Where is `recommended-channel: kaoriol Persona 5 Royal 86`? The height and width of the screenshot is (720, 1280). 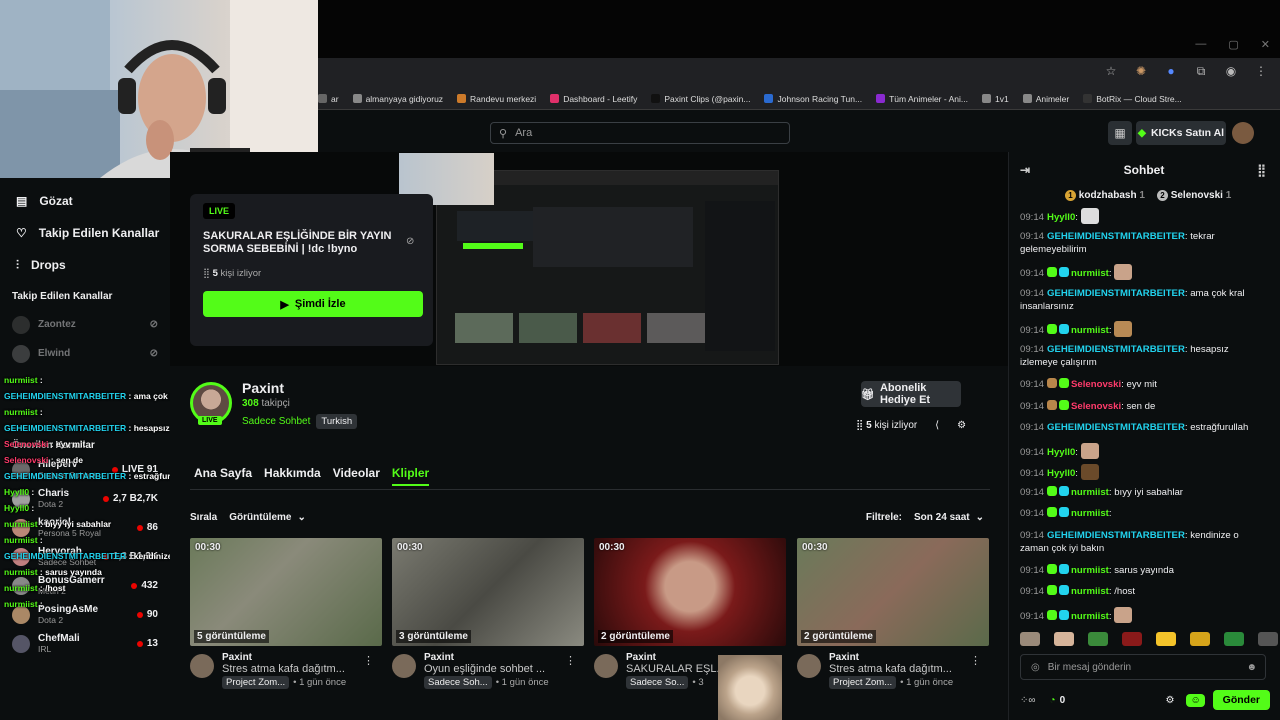 recommended-channel: kaoriol Persona 5 Royal 86 is located at coordinates (85, 527).